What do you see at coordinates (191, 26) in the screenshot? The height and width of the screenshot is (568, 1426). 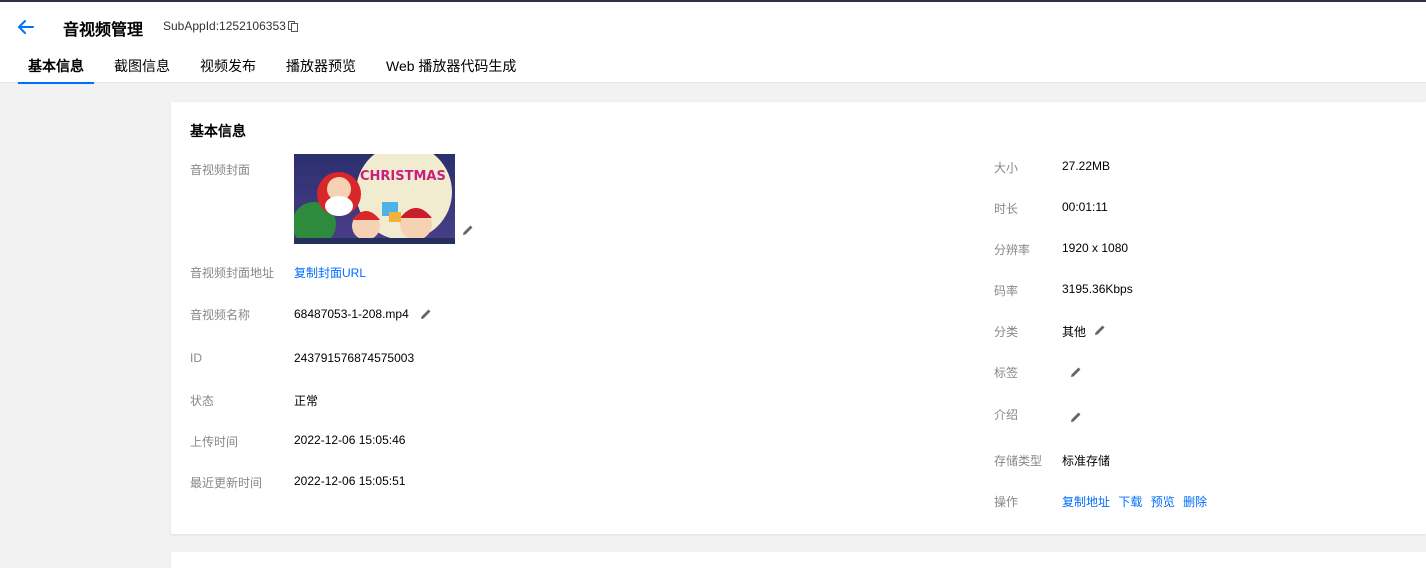 I see `subapp-label: SubAppId:` at bounding box center [191, 26].